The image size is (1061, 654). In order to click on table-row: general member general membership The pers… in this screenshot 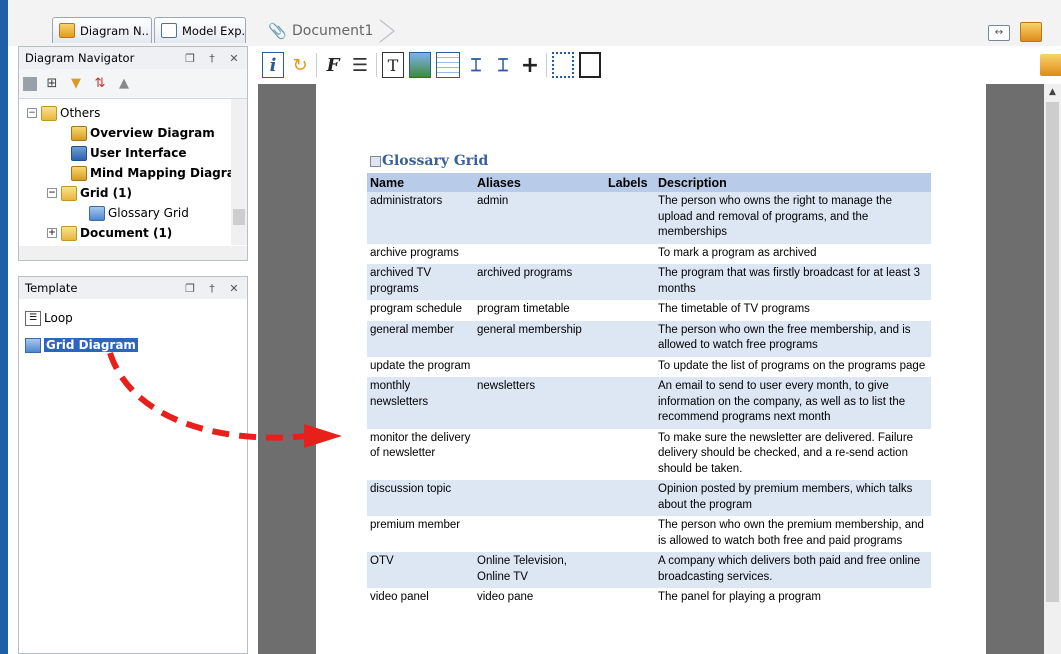, I will do `click(649, 338)`.